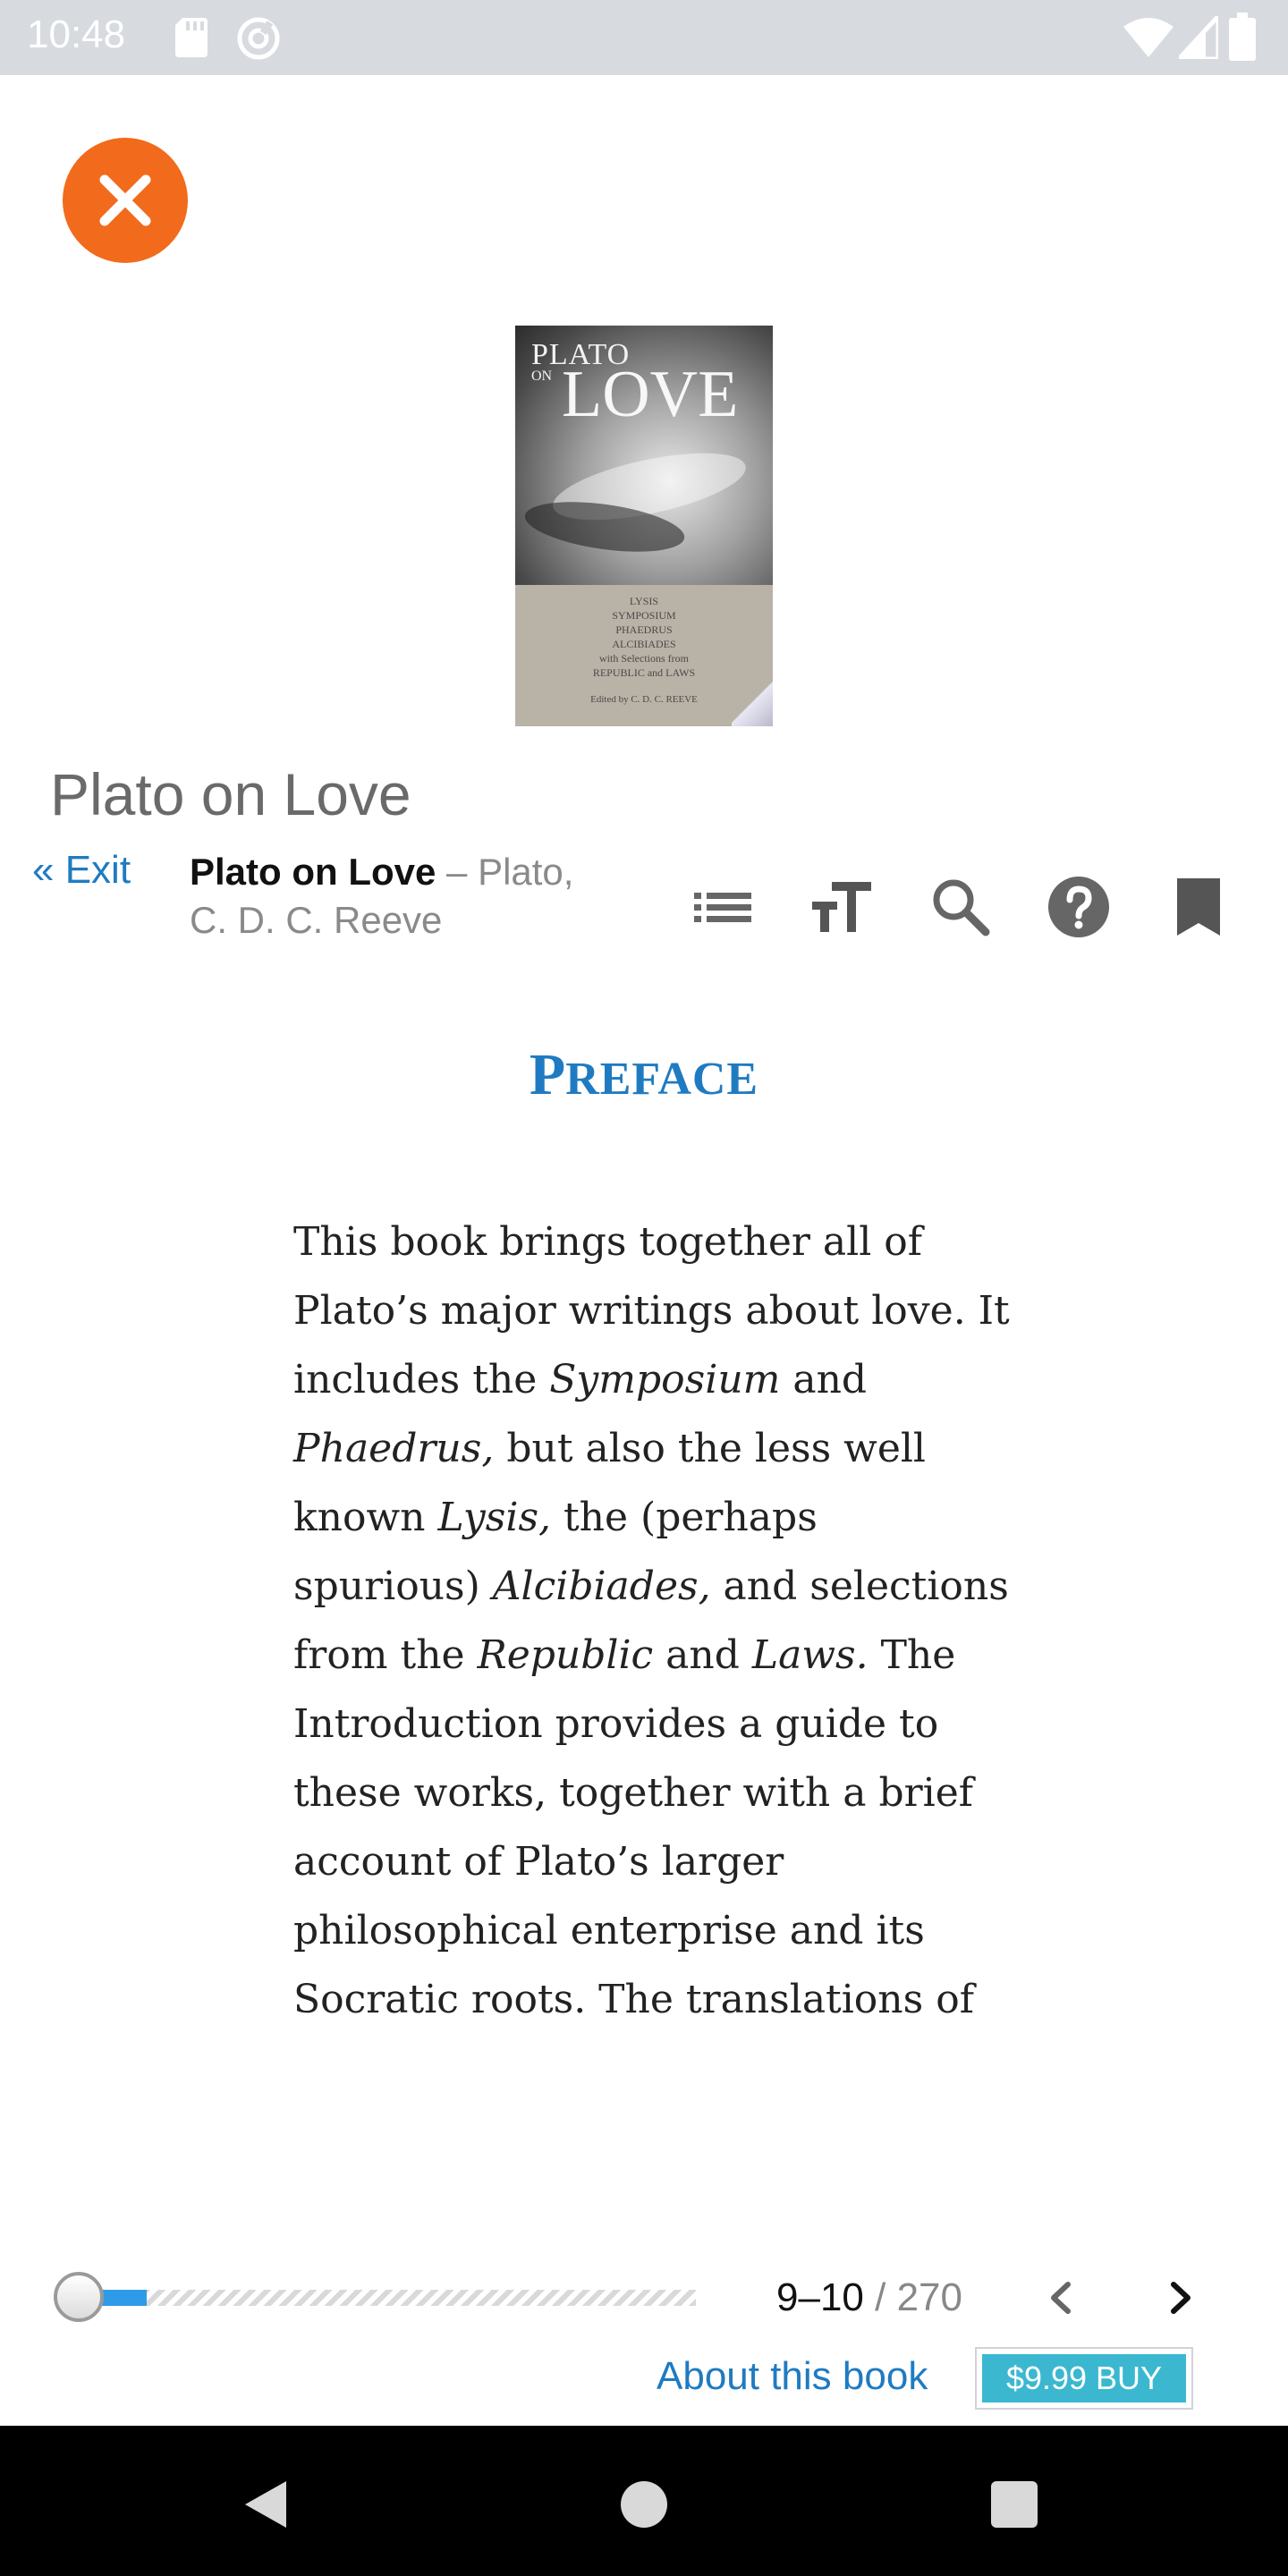  Describe the element at coordinates (1242, 37) in the screenshot. I see `battery-icon` at that location.